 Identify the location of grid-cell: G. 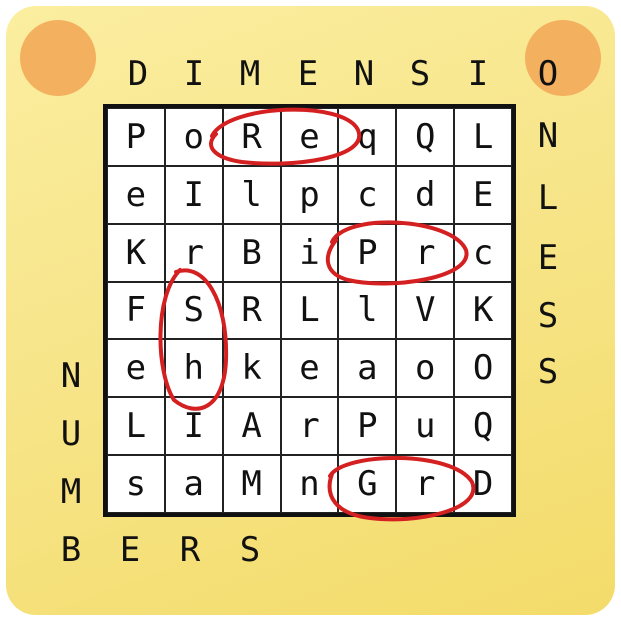
(367, 484).